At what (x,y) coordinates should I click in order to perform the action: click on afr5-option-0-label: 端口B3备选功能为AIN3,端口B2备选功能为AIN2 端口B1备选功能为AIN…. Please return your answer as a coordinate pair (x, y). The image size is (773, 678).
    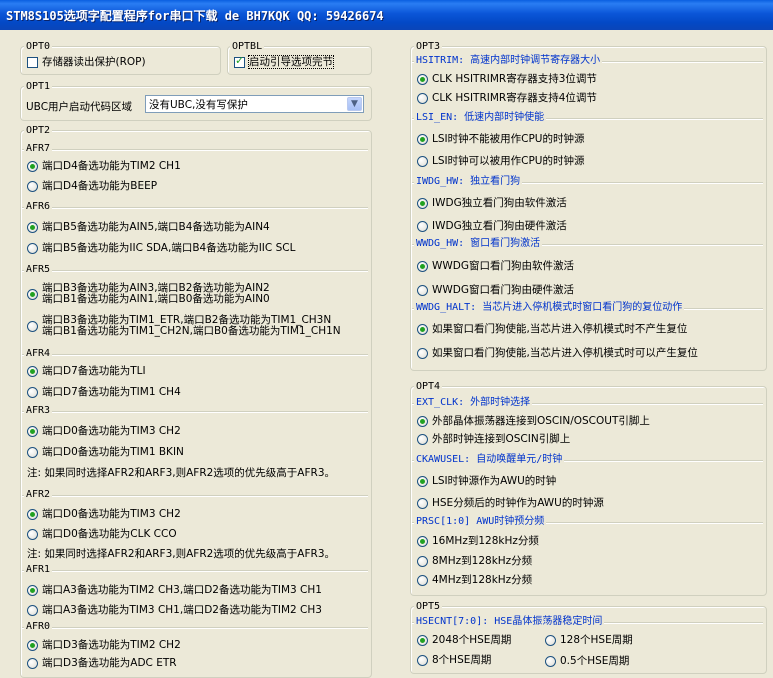
    Looking at the image, I should click on (156, 294).